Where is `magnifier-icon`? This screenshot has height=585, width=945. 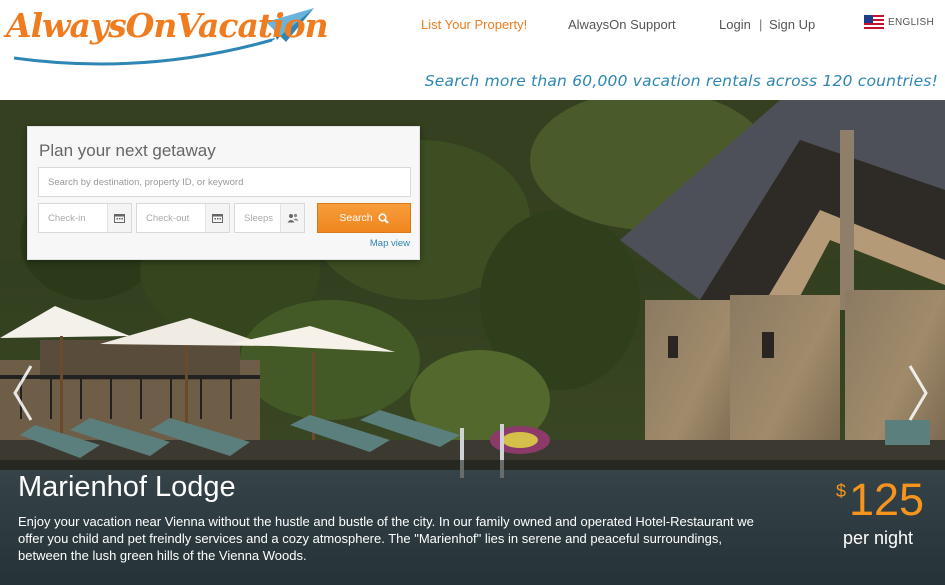 magnifier-icon is located at coordinates (383, 218).